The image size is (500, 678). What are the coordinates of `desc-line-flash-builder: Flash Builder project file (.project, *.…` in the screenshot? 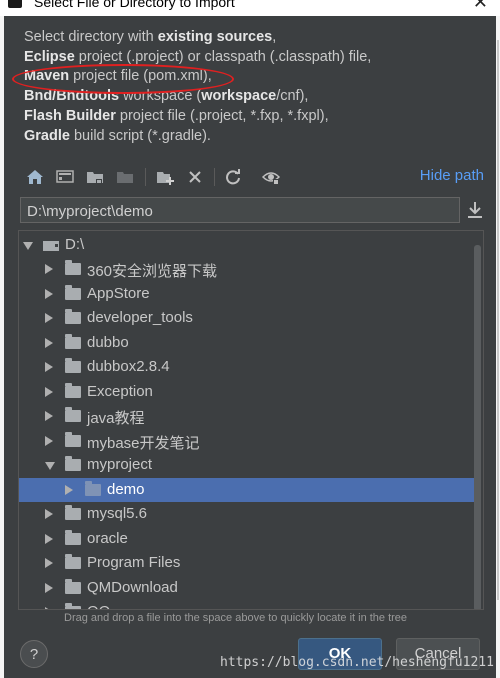 It's located at (176, 115).